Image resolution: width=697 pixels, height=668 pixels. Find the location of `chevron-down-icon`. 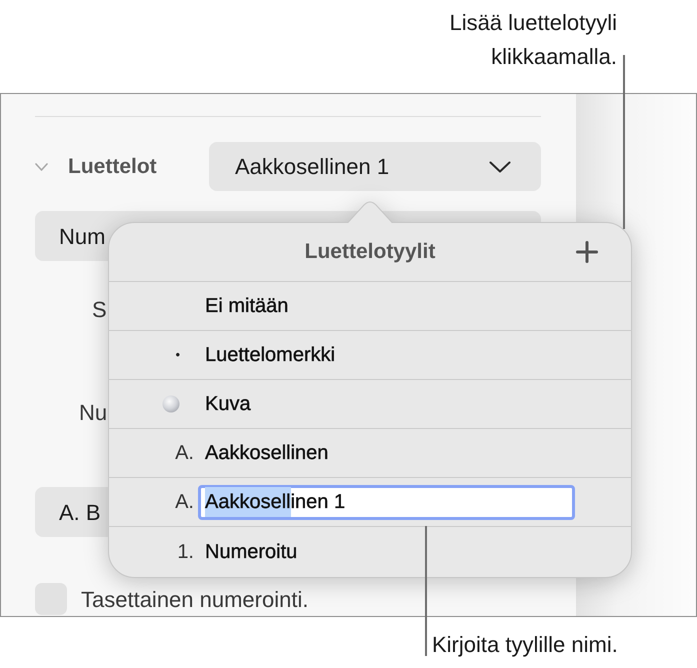

chevron-down-icon is located at coordinates (500, 166).